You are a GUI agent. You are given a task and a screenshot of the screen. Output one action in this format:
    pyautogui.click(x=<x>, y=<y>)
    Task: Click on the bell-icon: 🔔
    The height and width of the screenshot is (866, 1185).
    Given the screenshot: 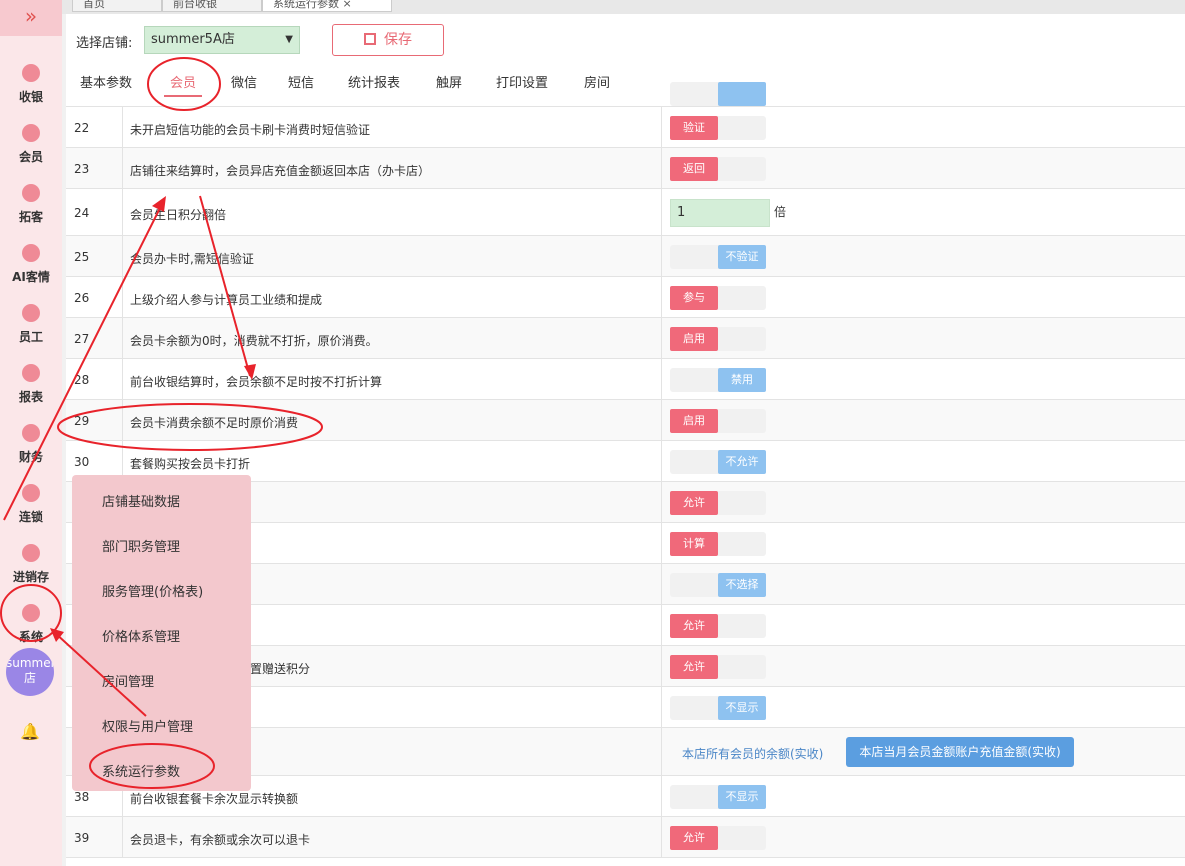 What is the action you would take?
    pyautogui.click(x=30, y=731)
    